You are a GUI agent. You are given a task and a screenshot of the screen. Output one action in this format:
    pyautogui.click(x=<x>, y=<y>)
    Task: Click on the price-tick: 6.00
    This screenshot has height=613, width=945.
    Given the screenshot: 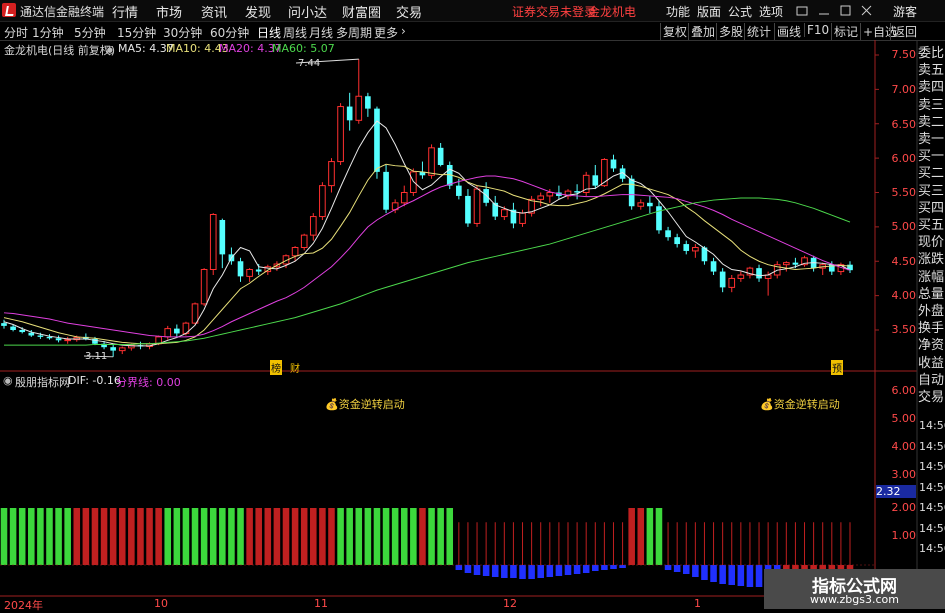 What is the action you would take?
    pyautogui.click(x=904, y=158)
    